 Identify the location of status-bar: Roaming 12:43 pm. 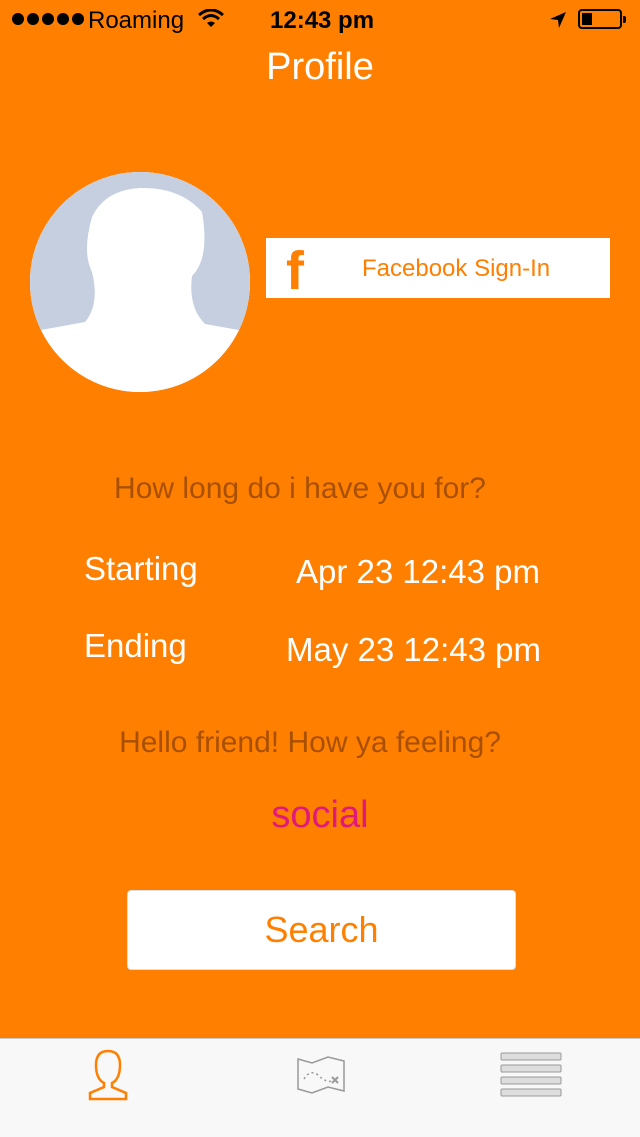
(320, 20).